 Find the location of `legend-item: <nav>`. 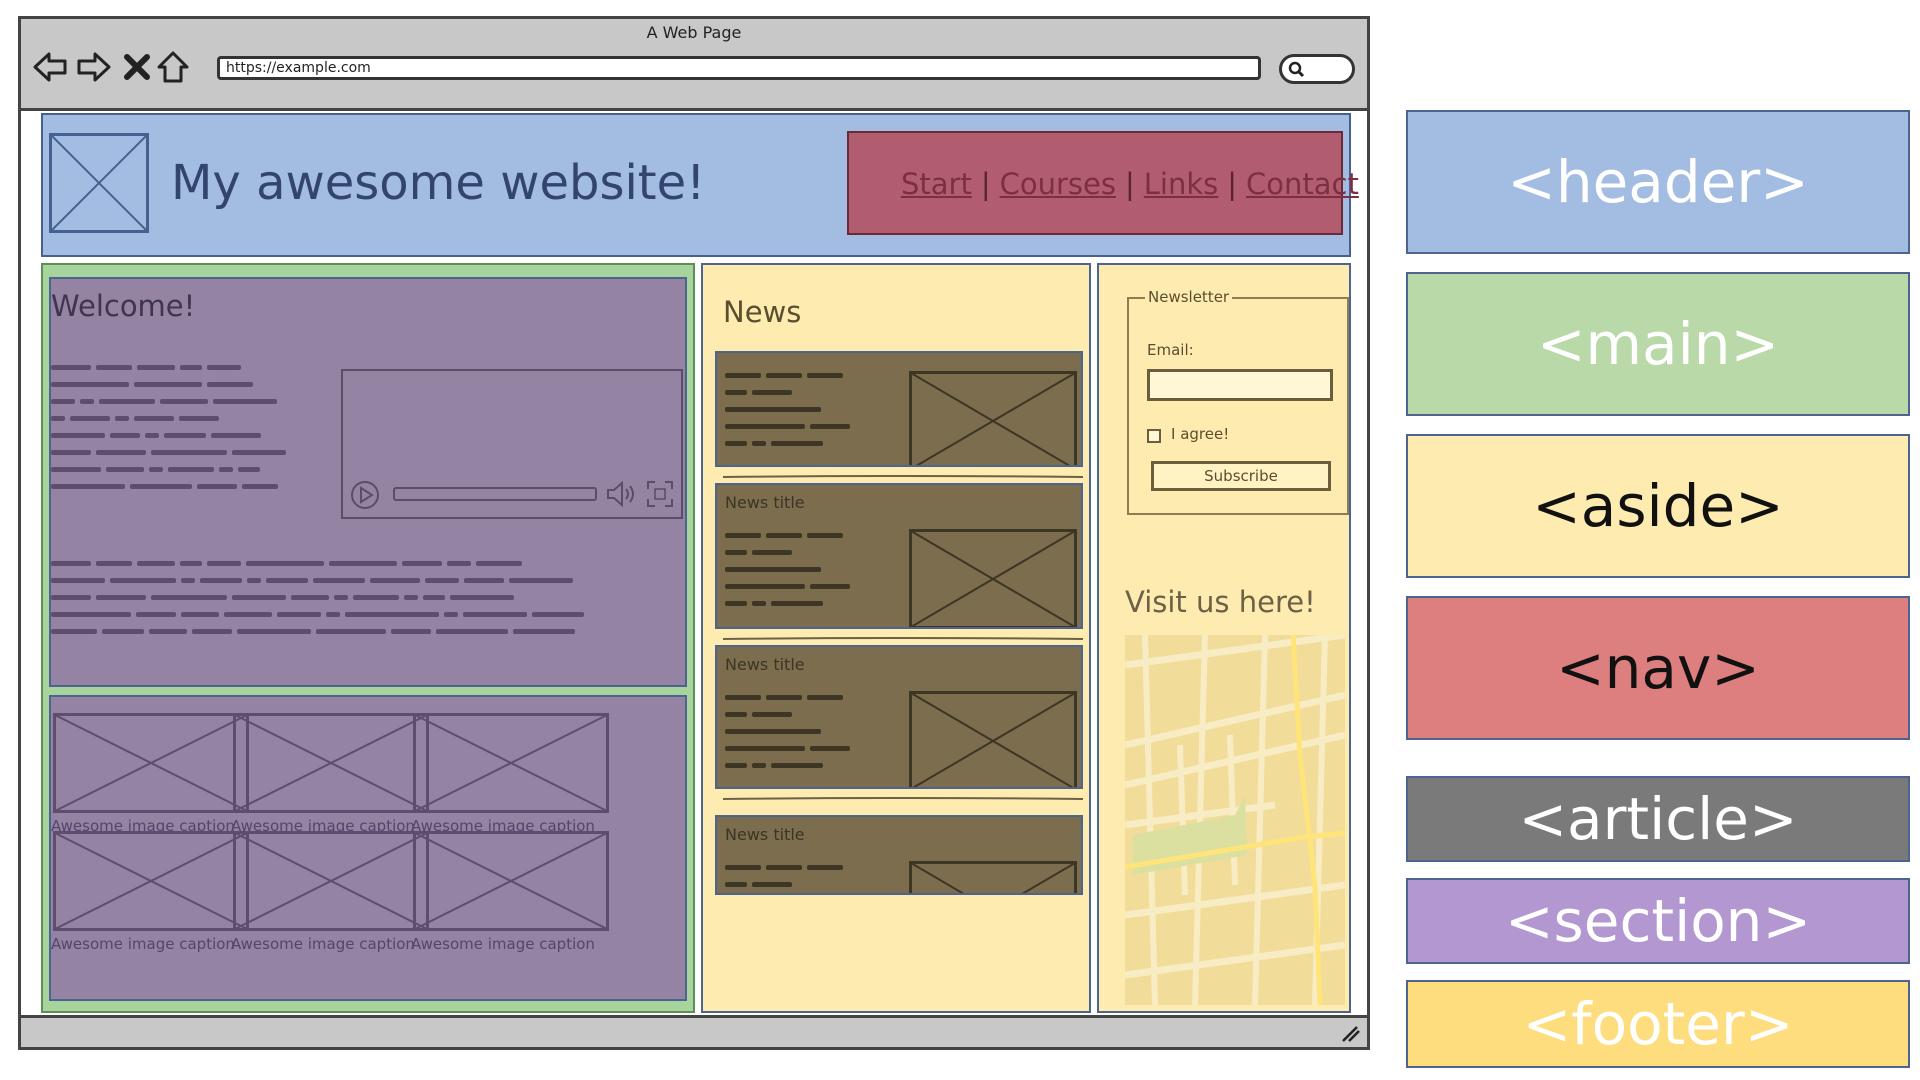

legend-item: <nav> is located at coordinates (1658, 668).